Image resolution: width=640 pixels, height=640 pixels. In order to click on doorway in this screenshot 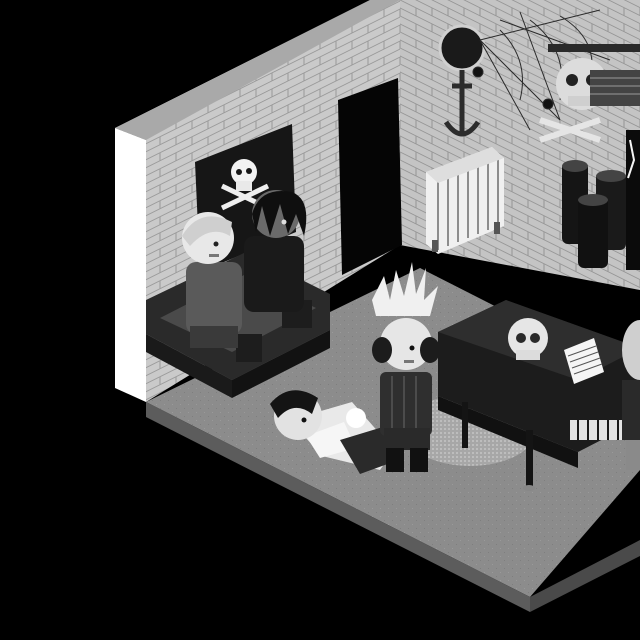, I will do `click(370, 176)`.